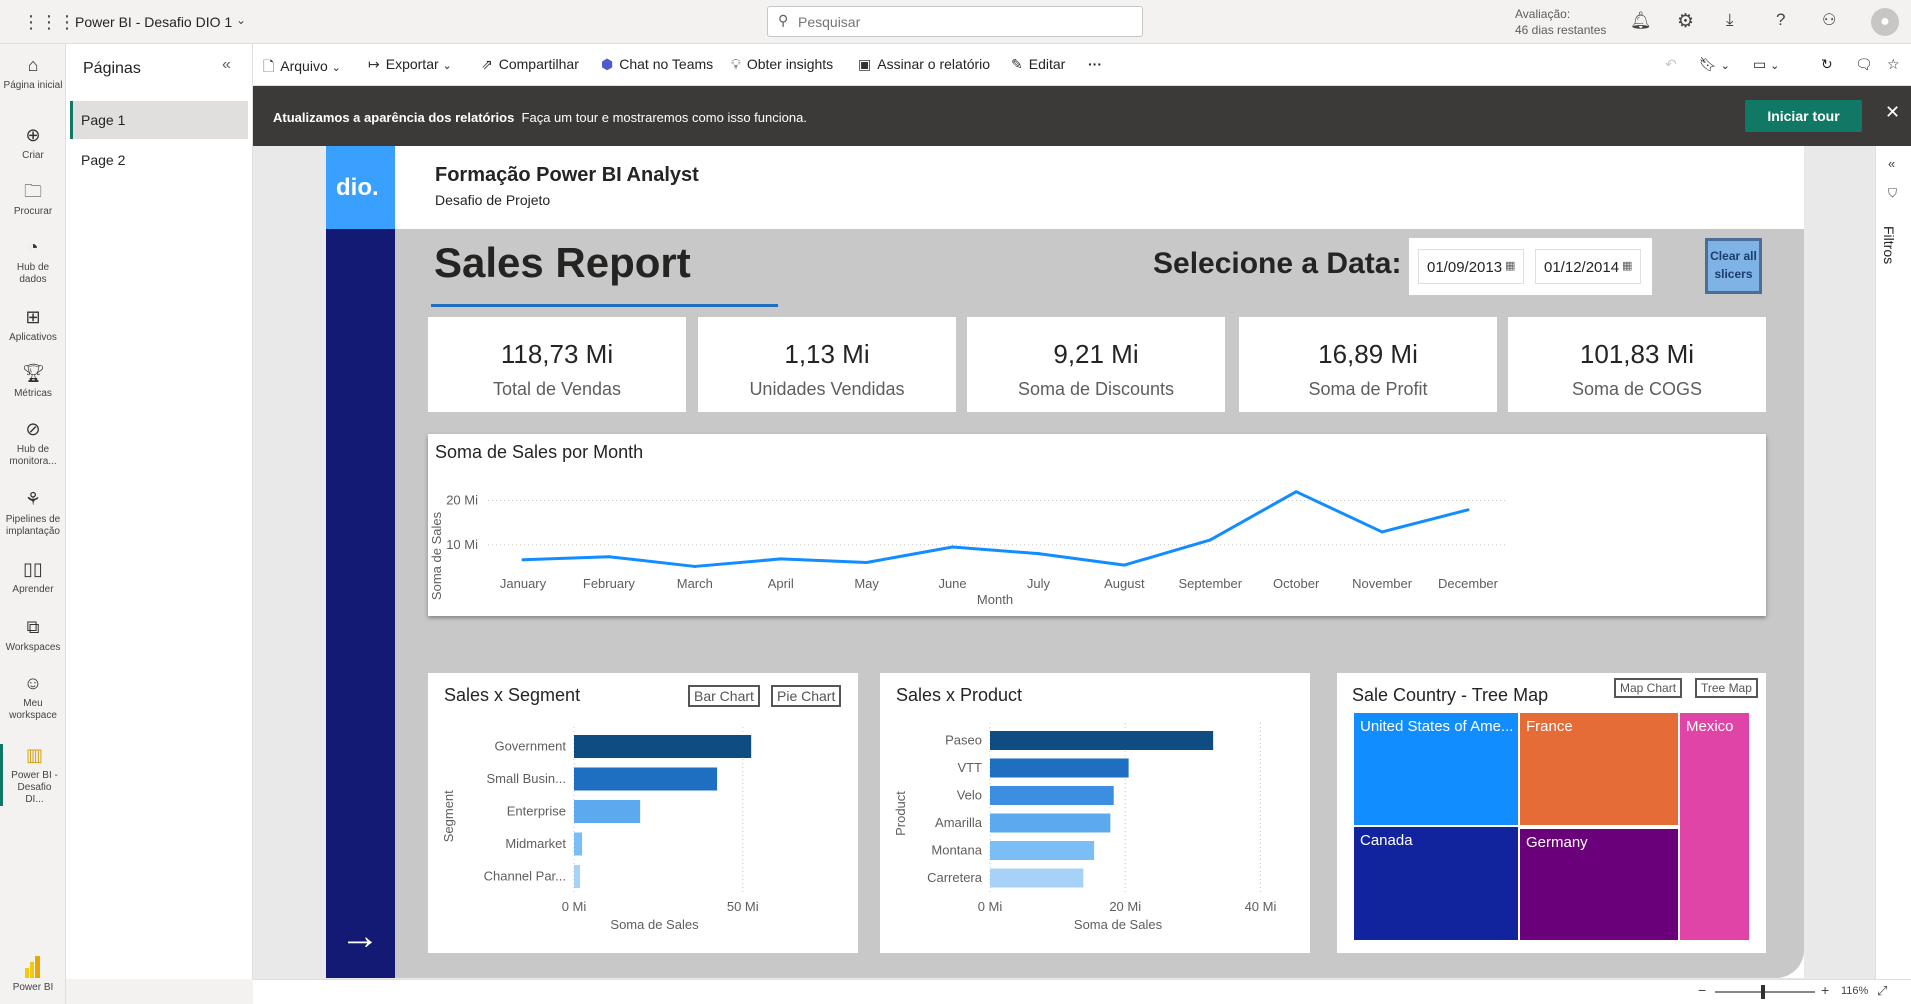 The image size is (1911, 1004). I want to click on date-label: Selecione a Data:, so click(1277, 263).